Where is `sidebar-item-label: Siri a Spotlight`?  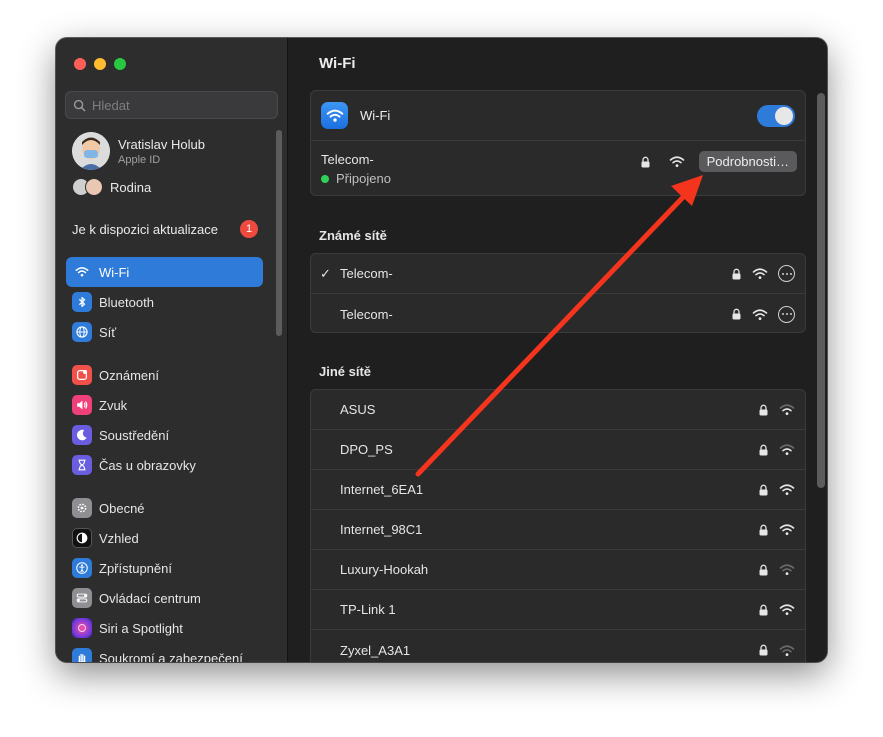
sidebar-item-label: Siri a Spotlight is located at coordinates (141, 628).